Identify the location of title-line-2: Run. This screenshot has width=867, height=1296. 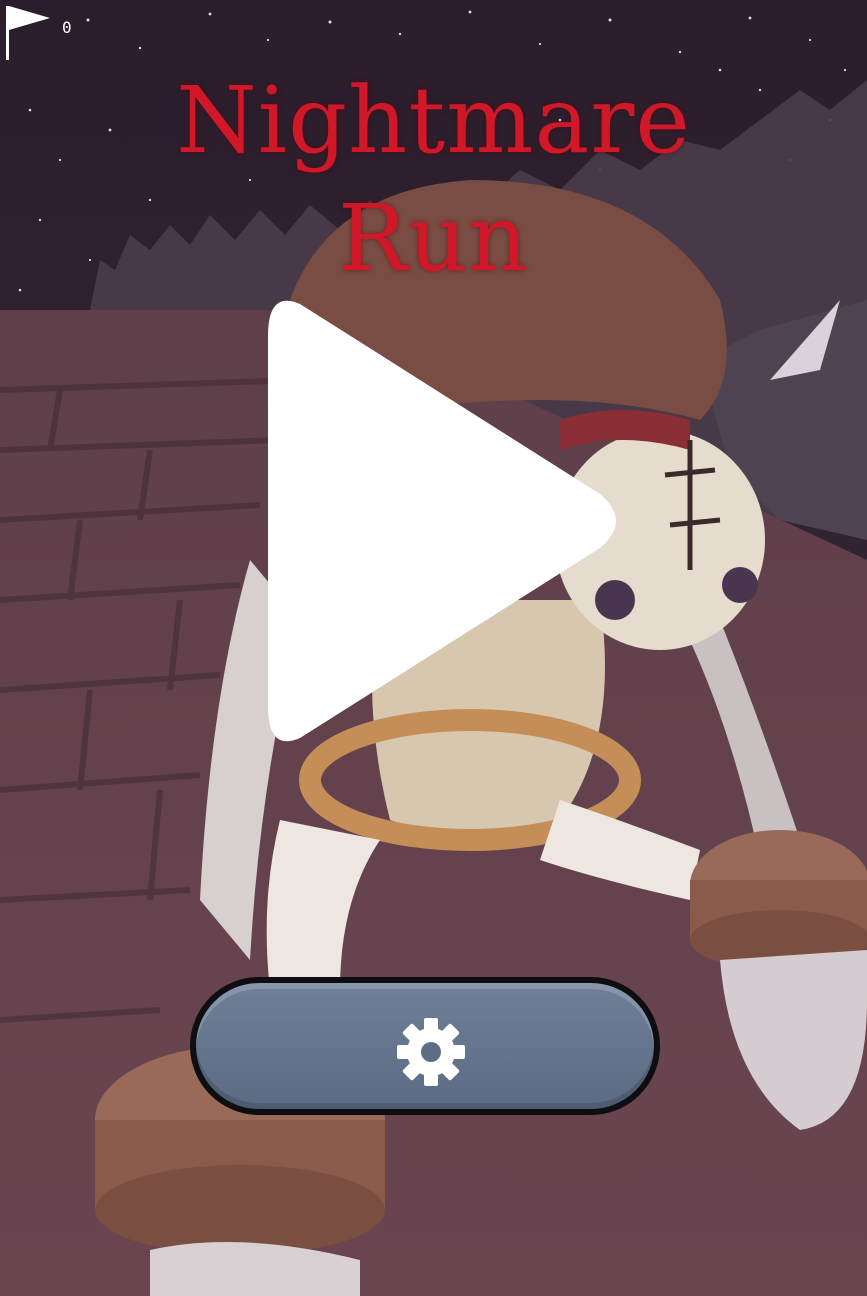
(433, 238).